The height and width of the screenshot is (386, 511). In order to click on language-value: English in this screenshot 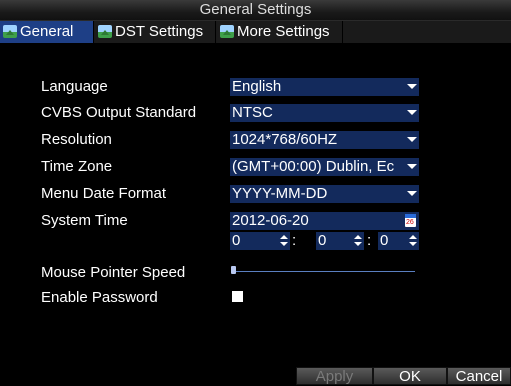, I will do `click(257, 86)`.